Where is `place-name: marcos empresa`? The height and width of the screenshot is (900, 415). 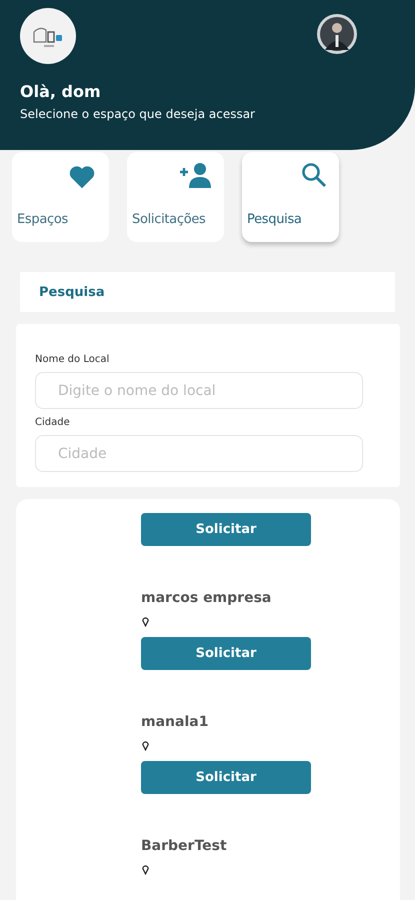 place-name: marcos empresa is located at coordinates (206, 598).